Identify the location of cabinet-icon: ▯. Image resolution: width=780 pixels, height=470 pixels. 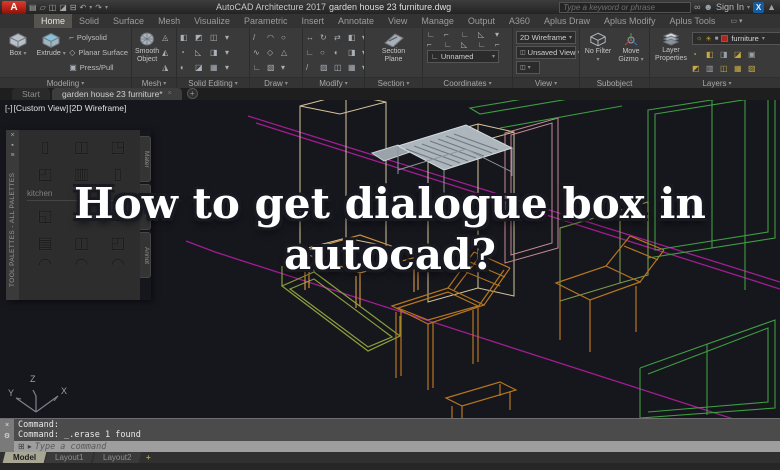
(45, 147).